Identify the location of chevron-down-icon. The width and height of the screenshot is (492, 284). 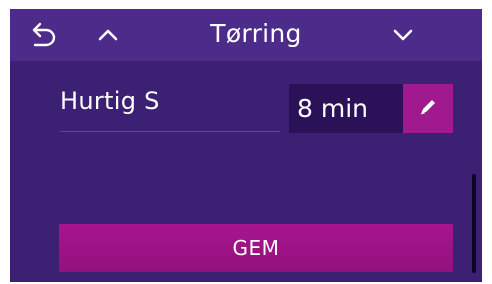
(403, 35).